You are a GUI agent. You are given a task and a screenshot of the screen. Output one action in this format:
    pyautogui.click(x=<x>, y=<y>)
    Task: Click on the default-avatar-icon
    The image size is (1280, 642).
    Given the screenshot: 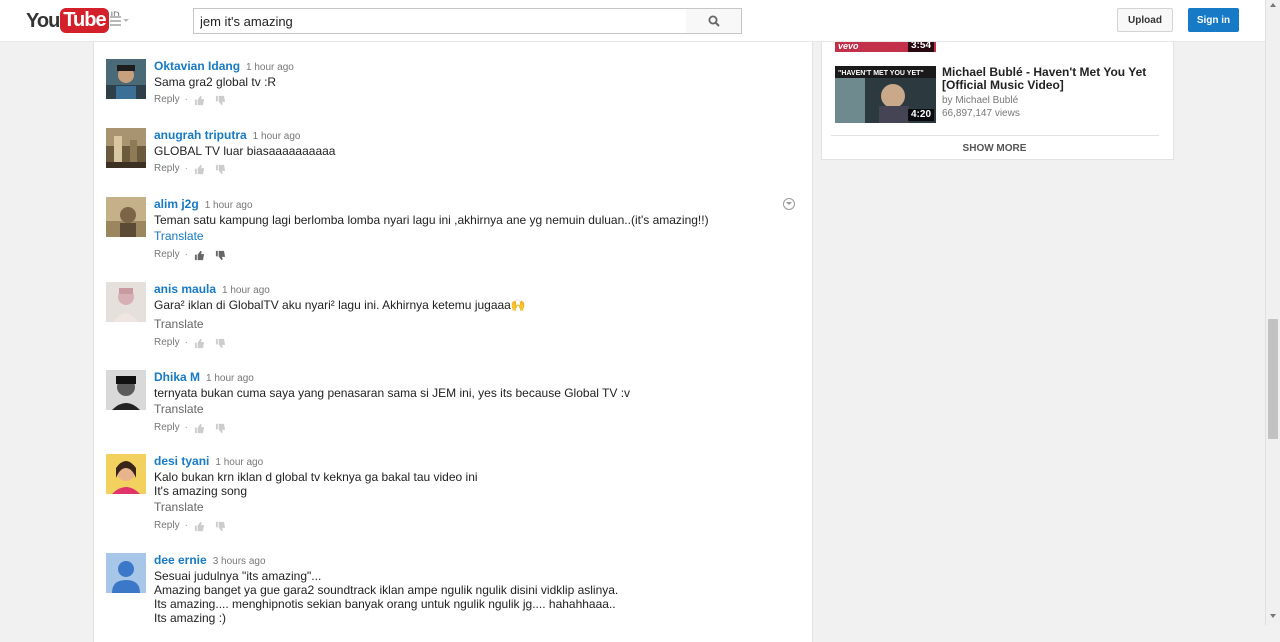 What is the action you would take?
    pyautogui.click(x=126, y=573)
    